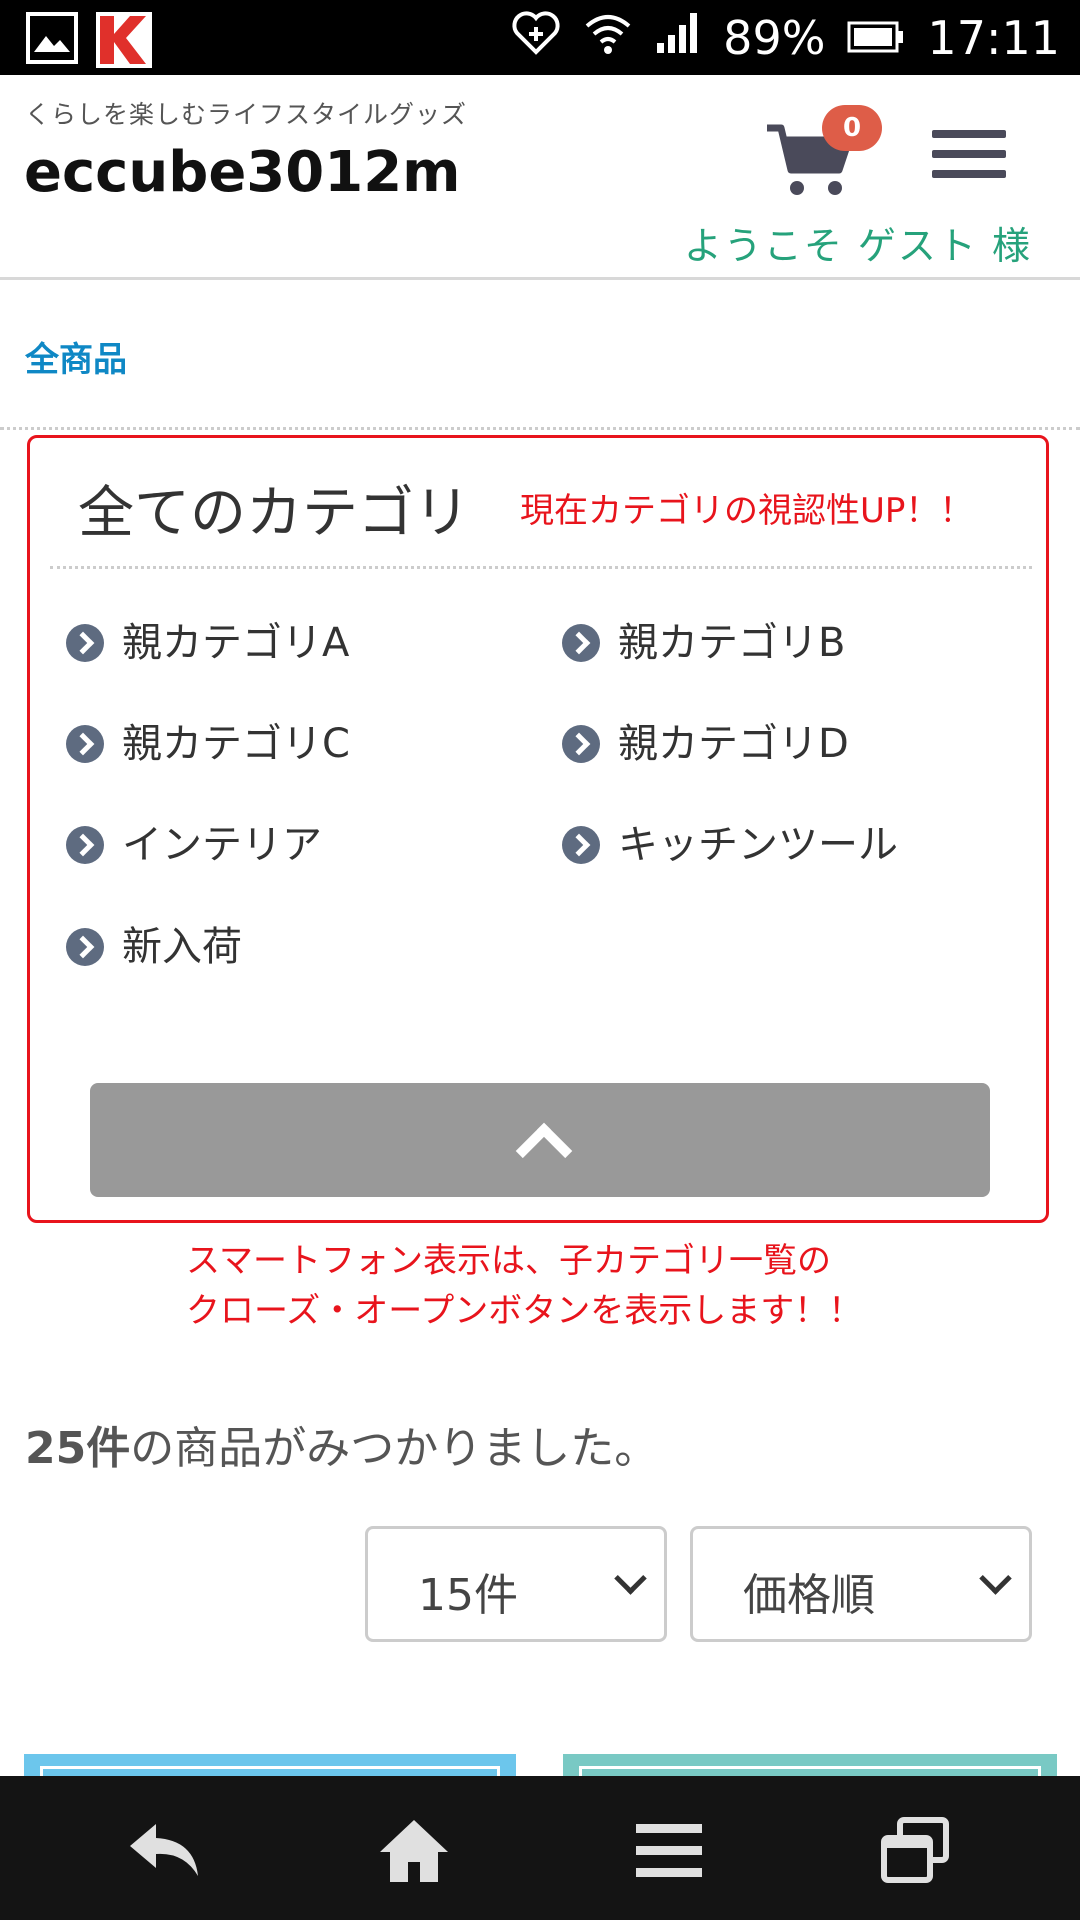 The width and height of the screenshot is (1080, 1920). Describe the element at coordinates (222, 845) in the screenshot. I see `category-item-label: インテリア` at that location.